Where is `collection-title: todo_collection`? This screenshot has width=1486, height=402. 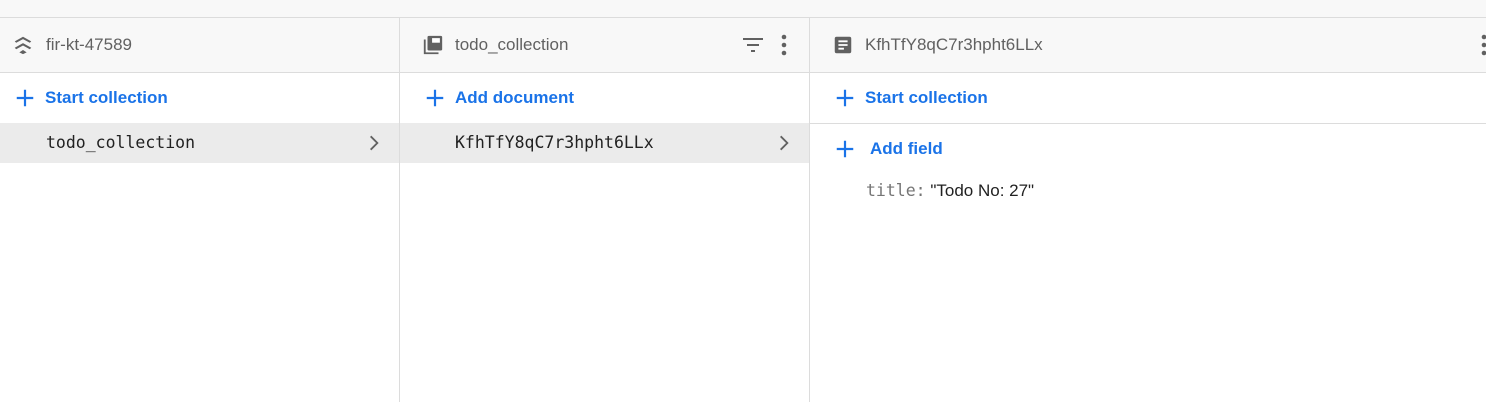
collection-title: todo_collection is located at coordinates (512, 44).